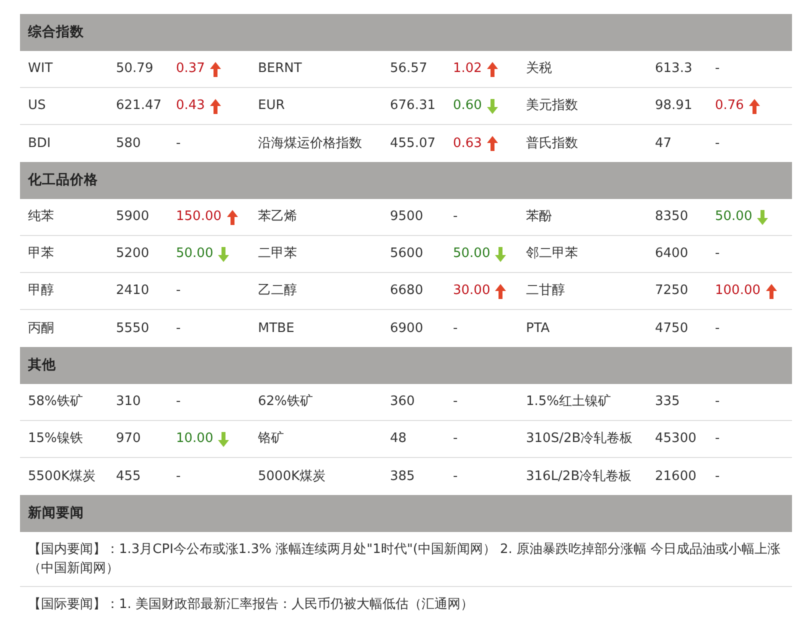  Describe the element at coordinates (406, 329) in the screenshot. I see `item-price: 6900` at that location.